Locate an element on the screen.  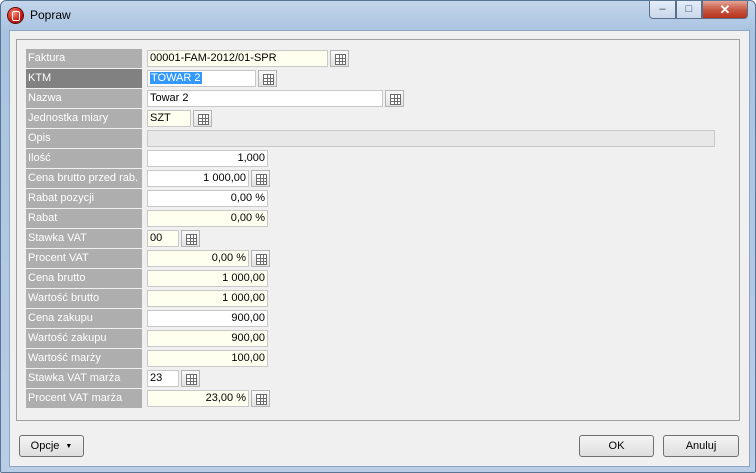
procent-vat-marza-label: Procent VAT marża is located at coordinates (84, 398).